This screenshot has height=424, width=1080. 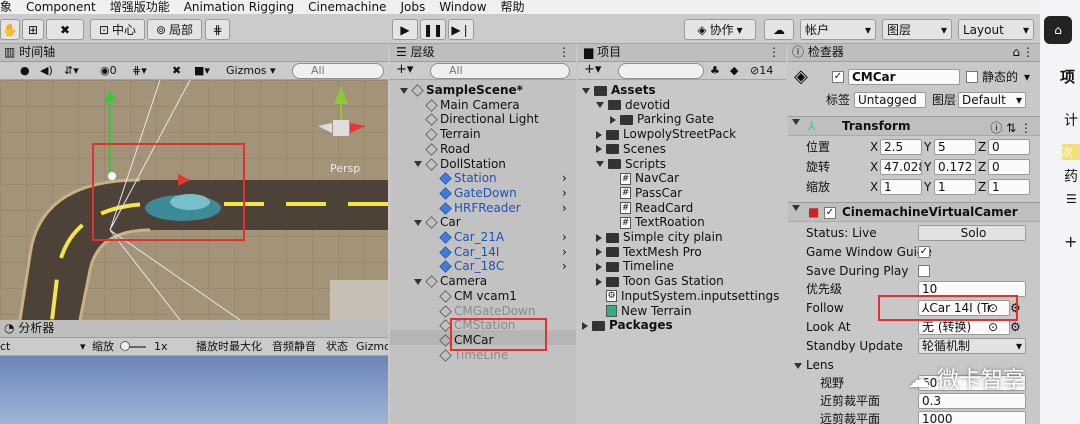 I want to click on light-icon: ●, so click(x=25, y=70).